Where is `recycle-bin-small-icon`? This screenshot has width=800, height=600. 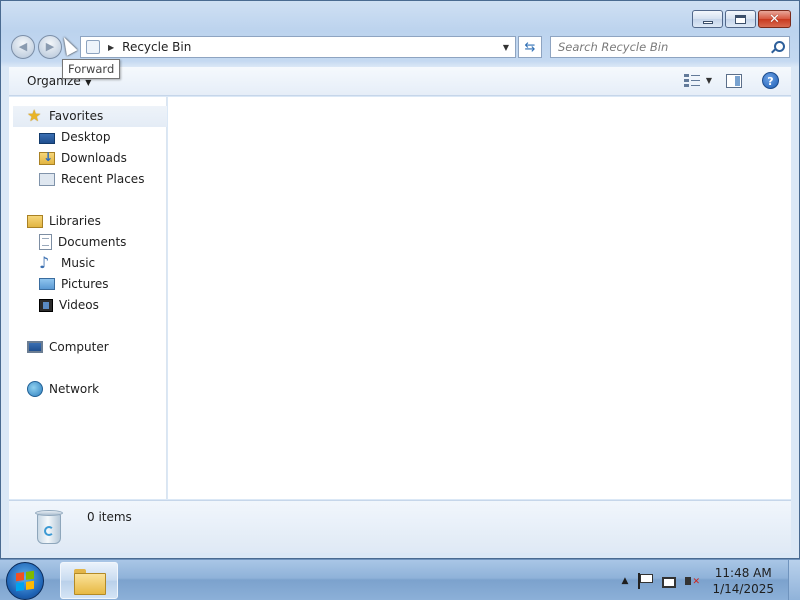
recycle-bin-small-icon is located at coordinates (93, 47).